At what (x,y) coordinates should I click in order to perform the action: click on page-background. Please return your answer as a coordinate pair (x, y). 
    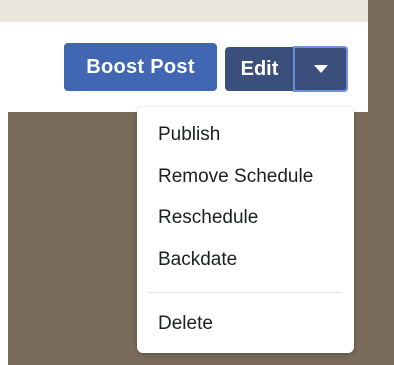
    Looking at the image, I should click on (381, 182).